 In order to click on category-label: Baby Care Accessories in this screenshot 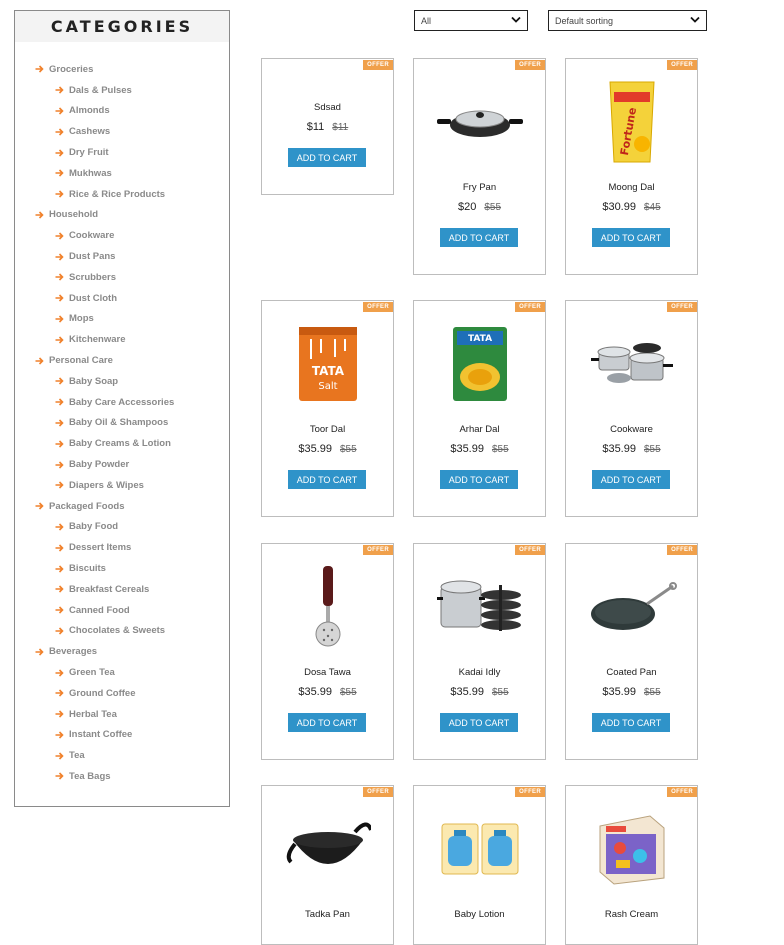, I will do `click(122, 402)`.